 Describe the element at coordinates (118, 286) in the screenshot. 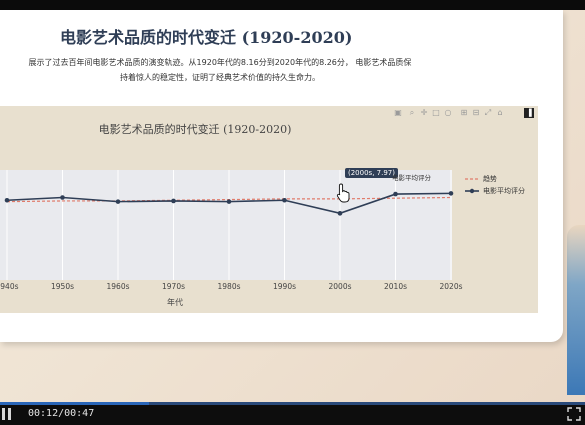

I see `x-tick-label: 1960s` at that location.